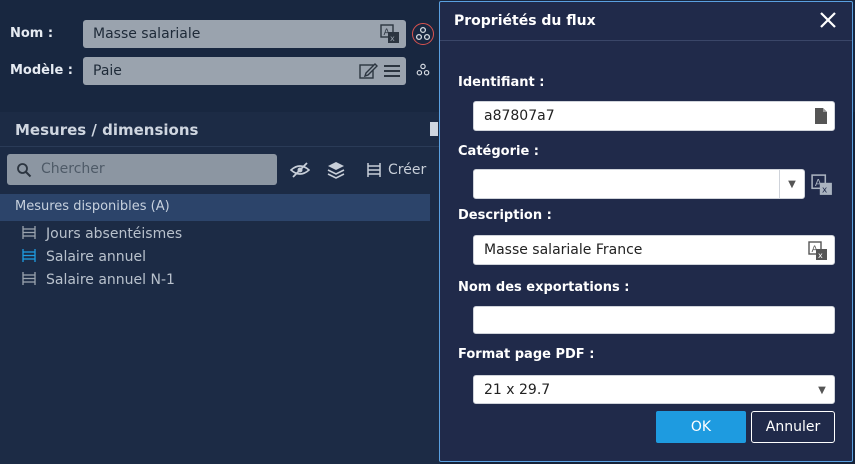  I want to click on pdf-format-select: 21 x 29.7 ▼, so click(654, 389).